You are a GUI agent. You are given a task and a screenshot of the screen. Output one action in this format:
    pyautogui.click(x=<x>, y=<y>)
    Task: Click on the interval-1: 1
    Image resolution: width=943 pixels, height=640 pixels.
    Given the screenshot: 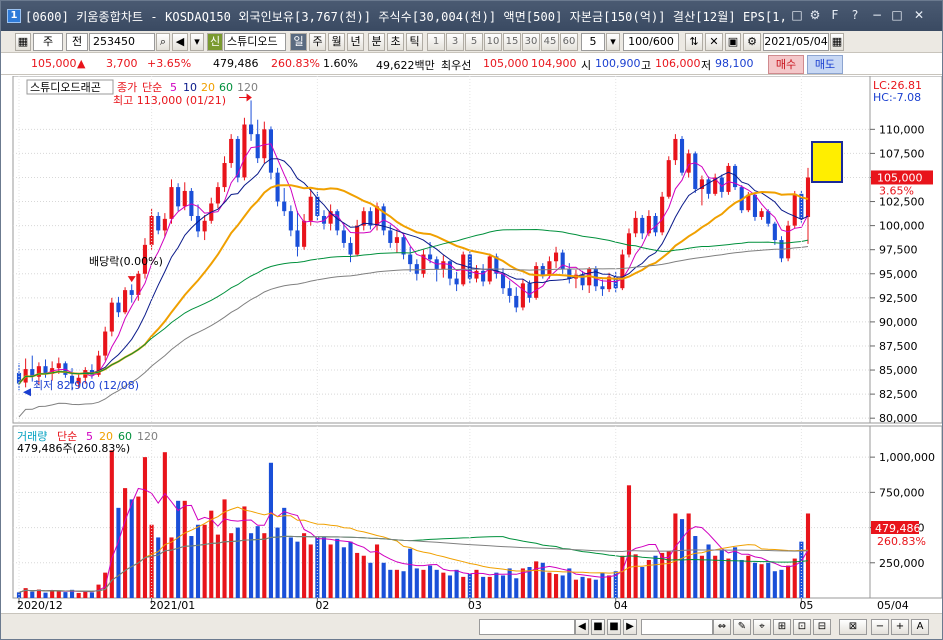 What is the action you would take?
    pyautogui.click(x=436, y=42)
    